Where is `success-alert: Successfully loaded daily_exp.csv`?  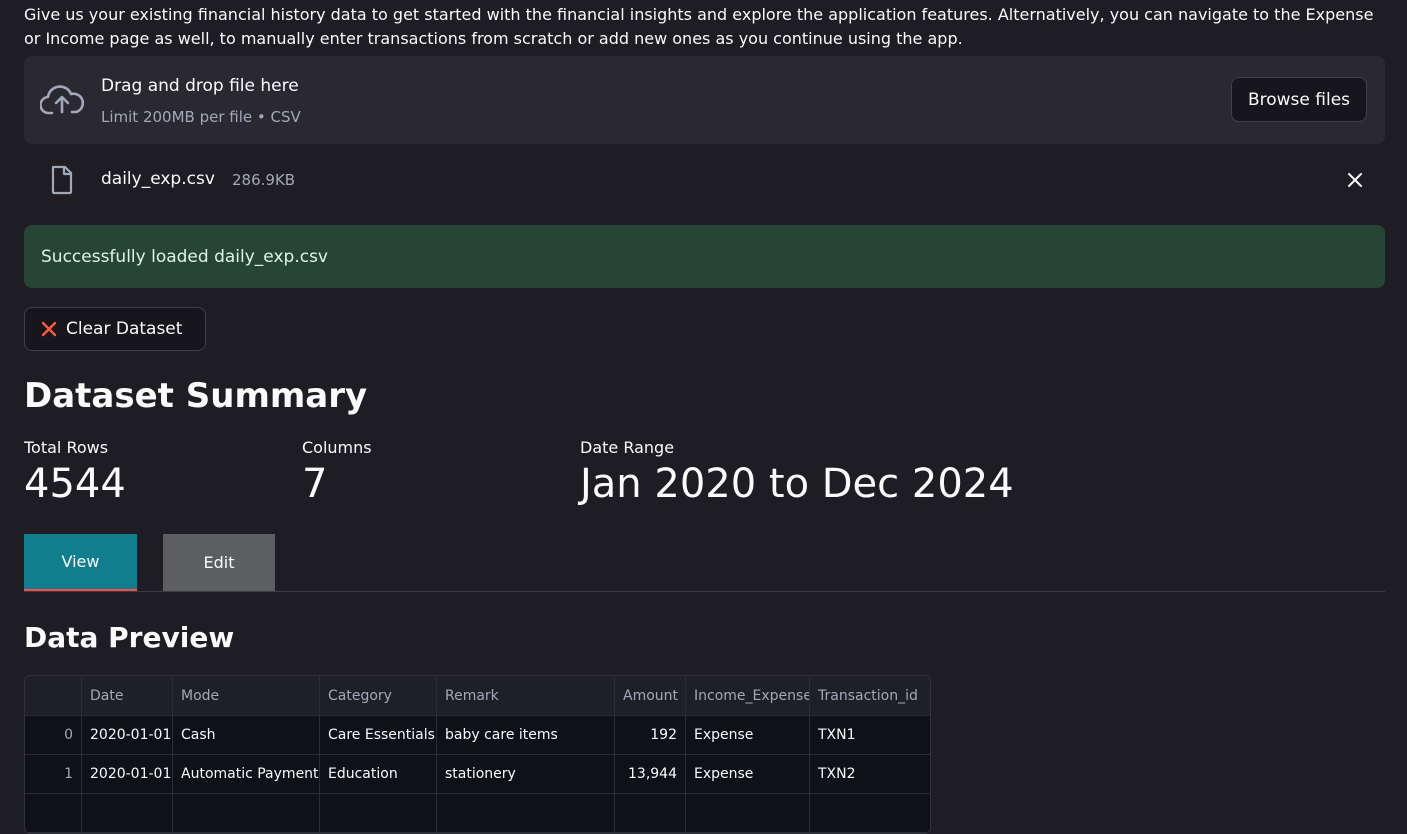
success-alert: Successfully loaded daily_exp.csv is located at coordinates (704, 256).